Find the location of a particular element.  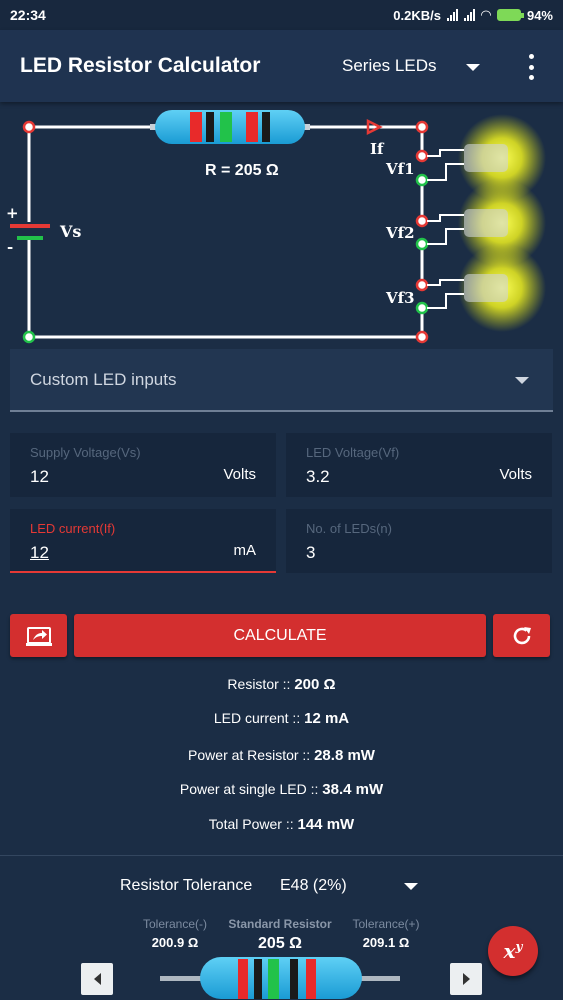

standard-resistor-value: 205 Ω is located at coordinates (280, 943).